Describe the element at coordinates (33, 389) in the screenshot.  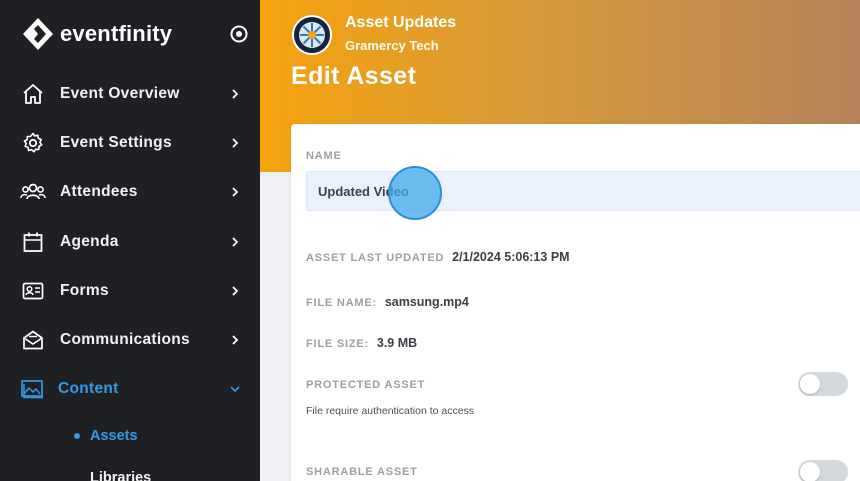
I see `image-icon` at that location.